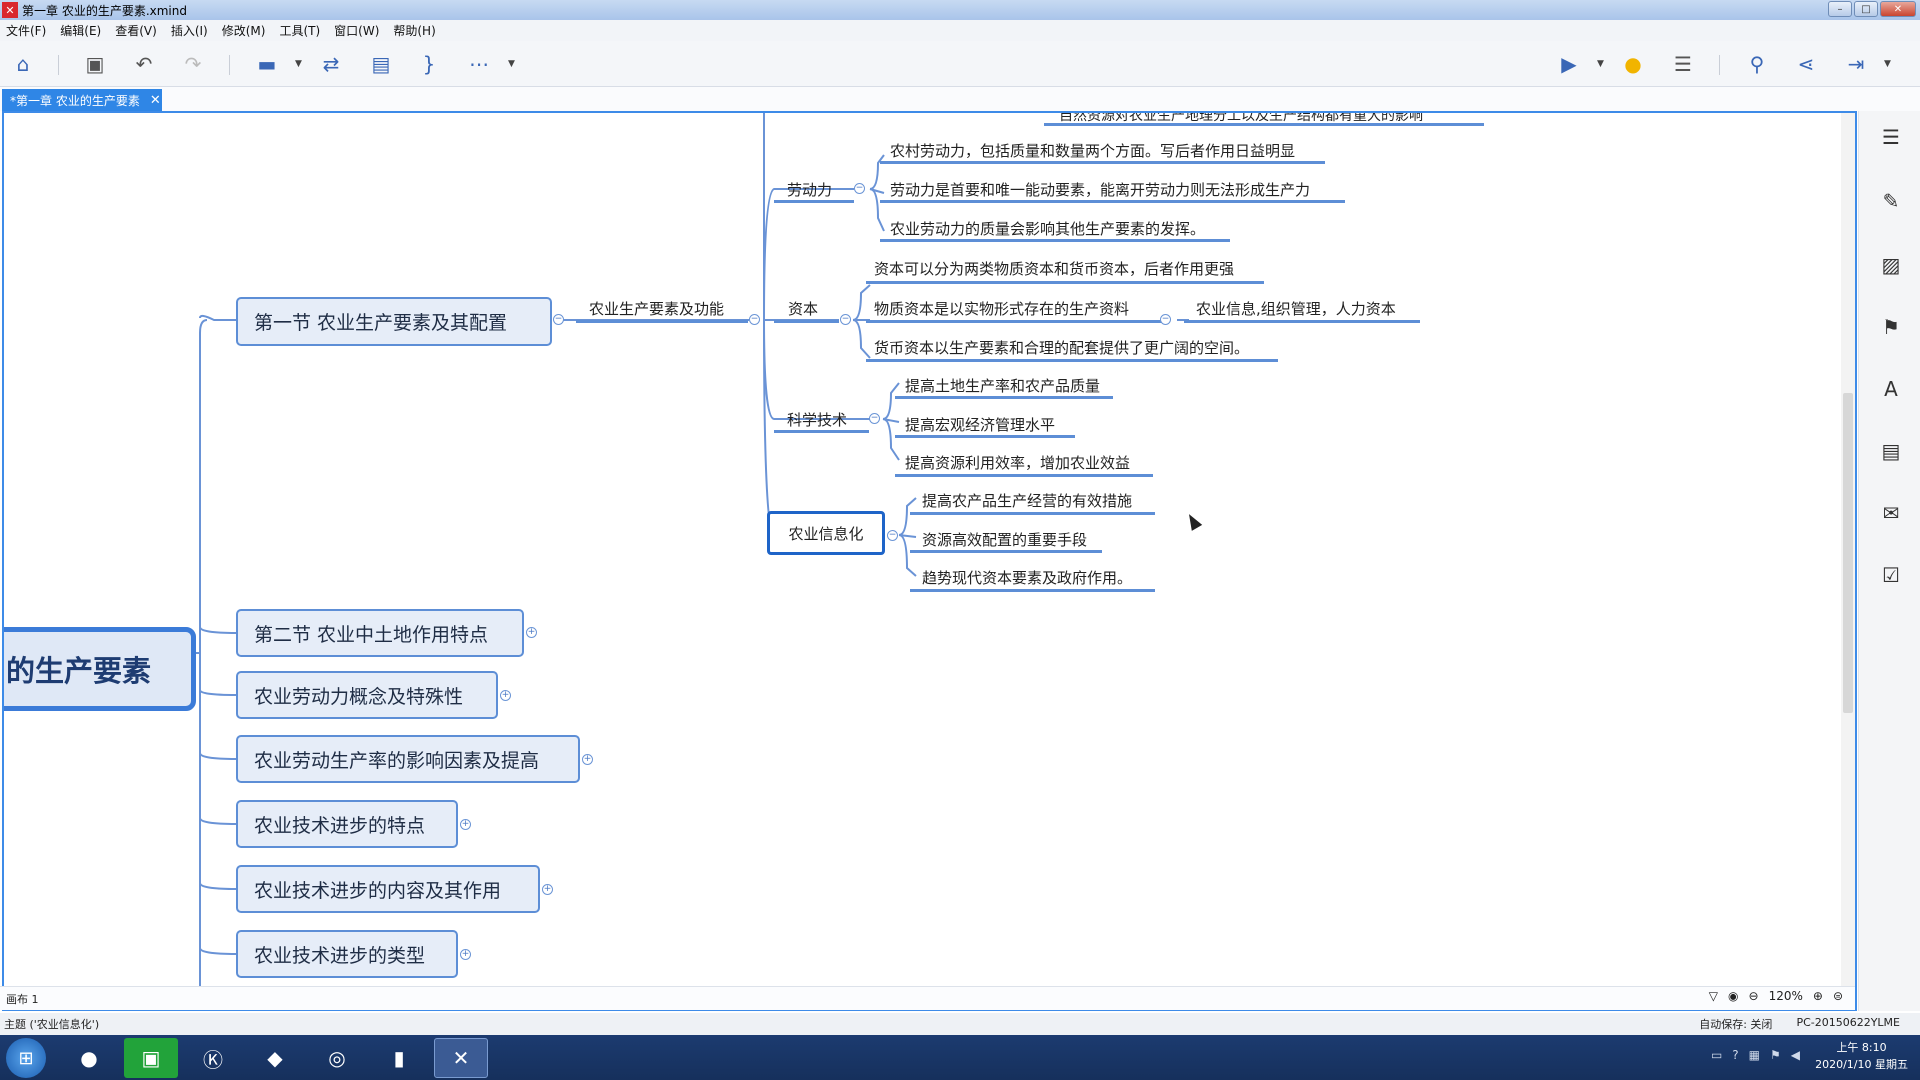 This screenshot has width=1920, height=1080. Describe the element at coordinates (80, 30) in the screenshot. I see `menu-edit: 编辑(E)` at that location.